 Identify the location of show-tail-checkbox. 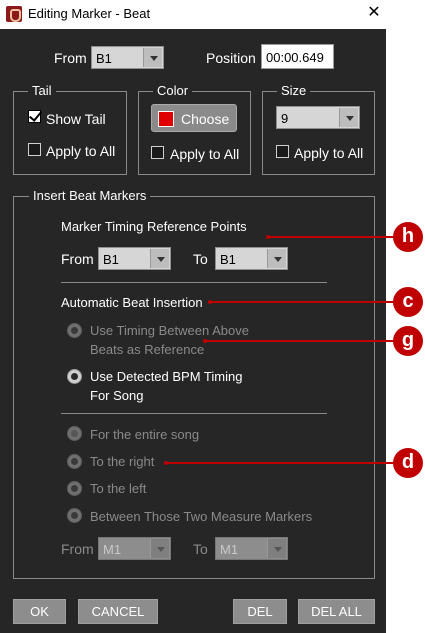
(34, 116).